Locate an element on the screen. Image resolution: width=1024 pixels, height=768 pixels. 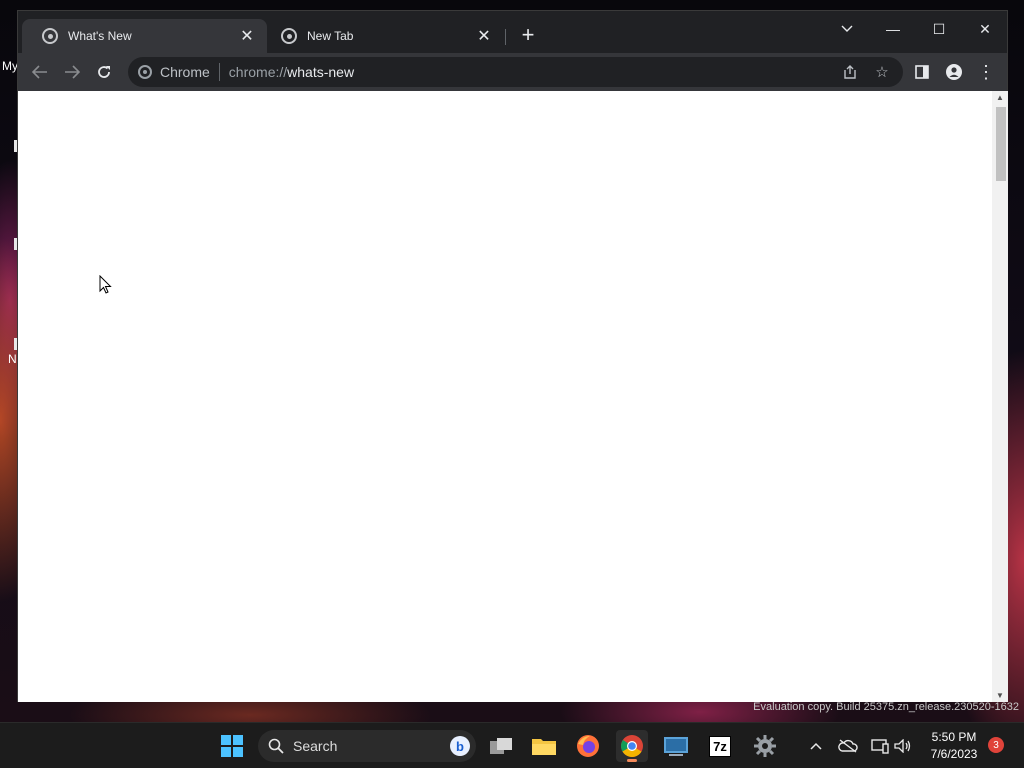
tab-search-button is located at coordinates (847, 29).